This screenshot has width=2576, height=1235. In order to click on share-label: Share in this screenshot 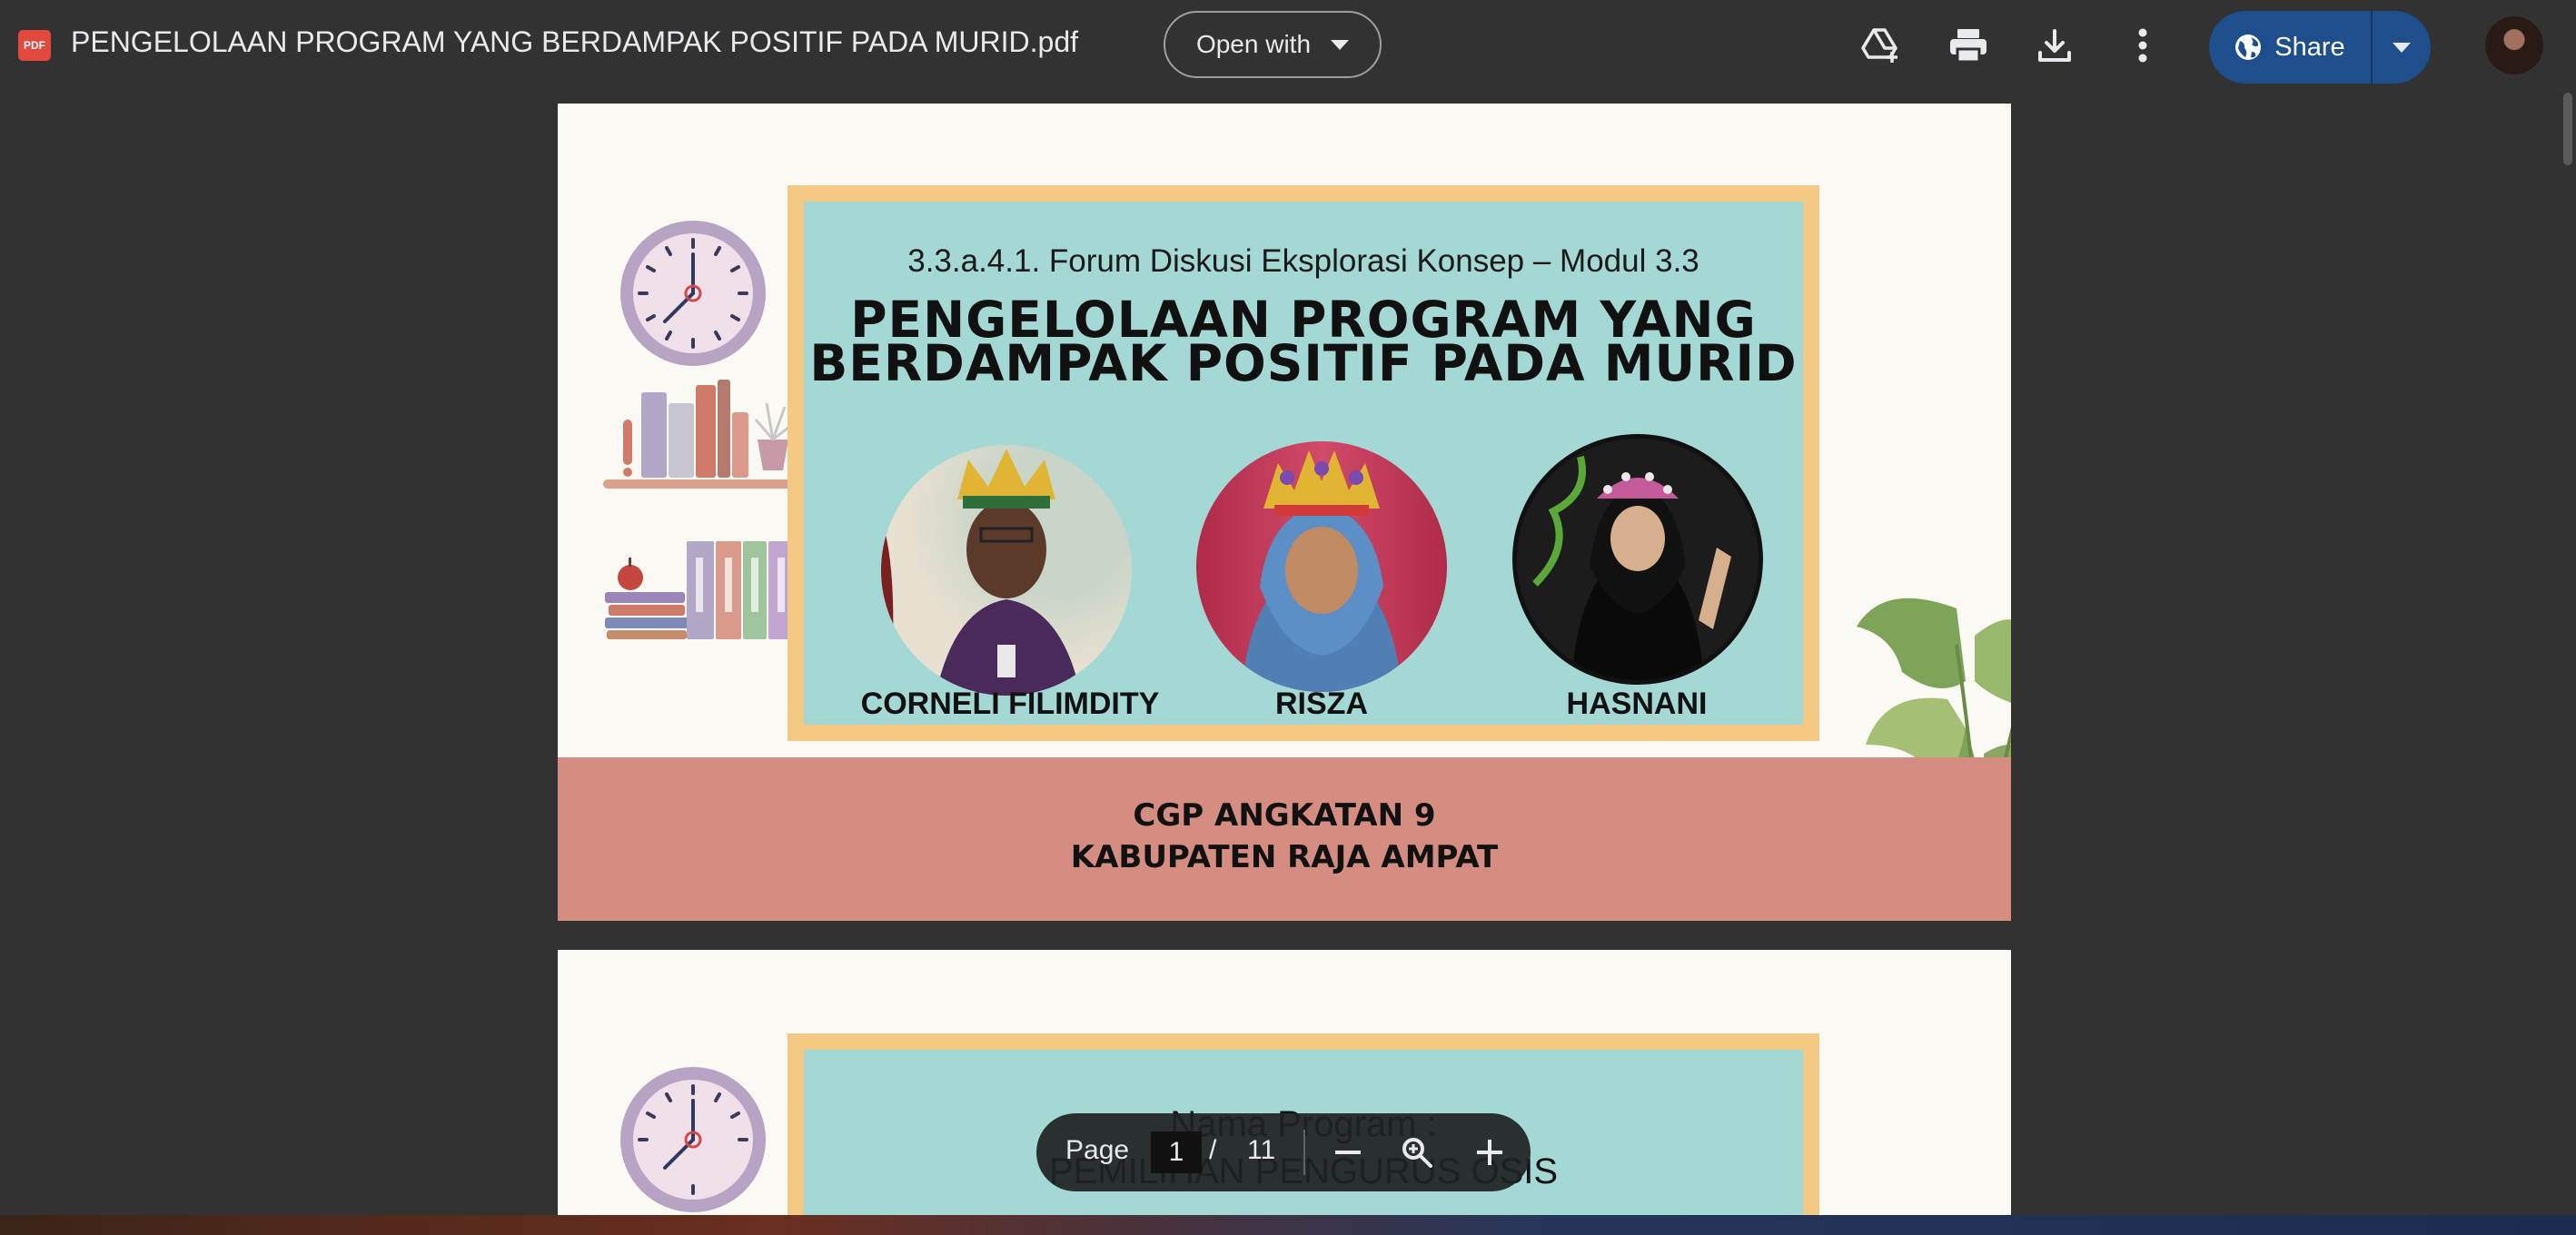, I will do `click(2309, 47)`.